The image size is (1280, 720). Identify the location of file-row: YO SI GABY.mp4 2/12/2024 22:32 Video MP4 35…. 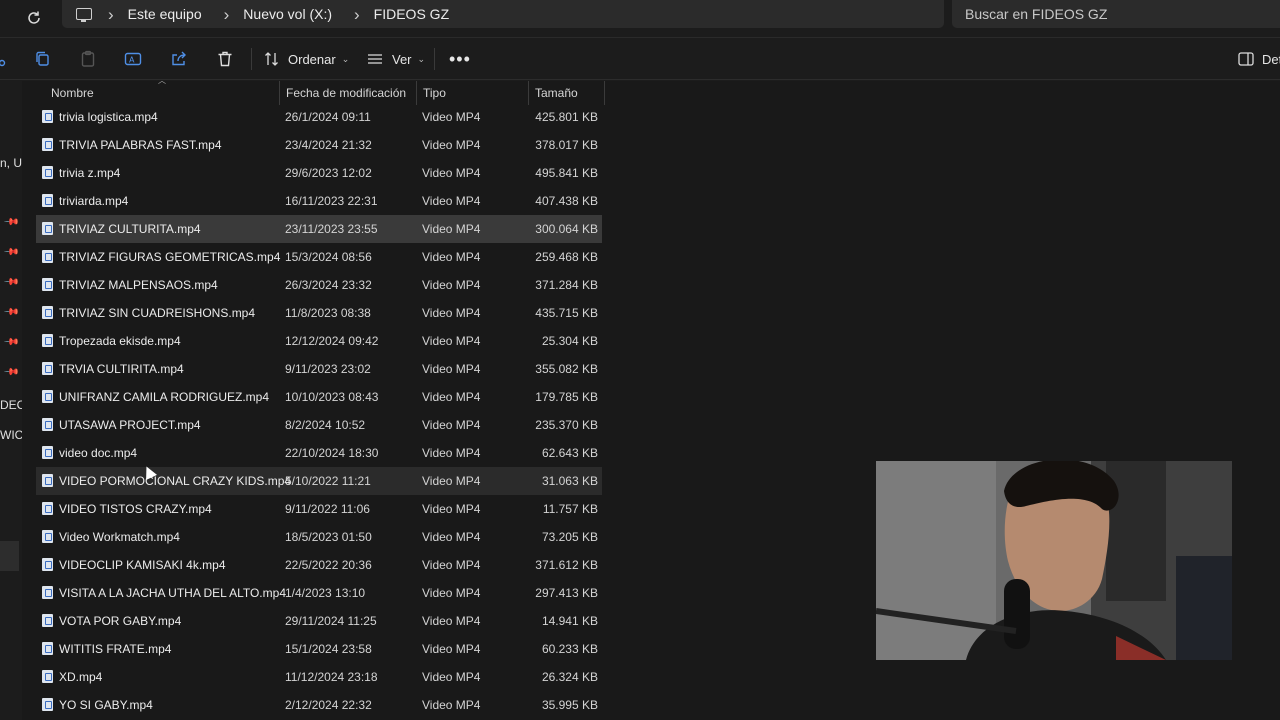
(319, 705).